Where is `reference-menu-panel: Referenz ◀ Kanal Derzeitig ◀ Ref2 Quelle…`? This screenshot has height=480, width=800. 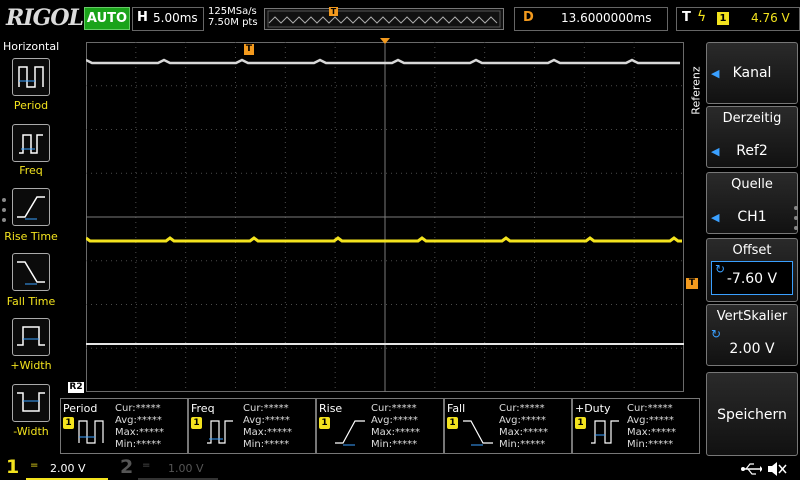
reference-menu-panel: Referenz ◀ Kanal Derzeitig ◀ Ref2 Quelle… is located at coordinates (744, 248).